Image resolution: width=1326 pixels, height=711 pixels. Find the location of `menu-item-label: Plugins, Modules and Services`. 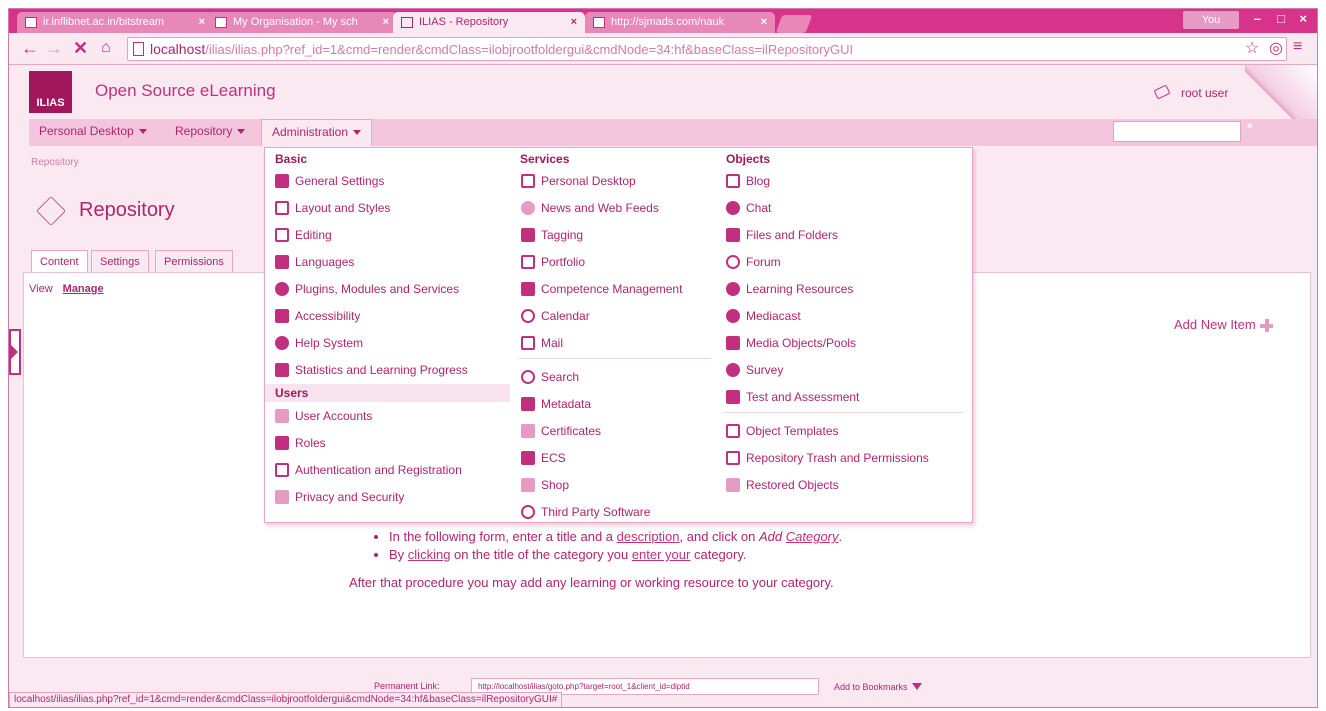

menu-item-label: Plugins, Modules and Services is located at coordinates (377, 289).